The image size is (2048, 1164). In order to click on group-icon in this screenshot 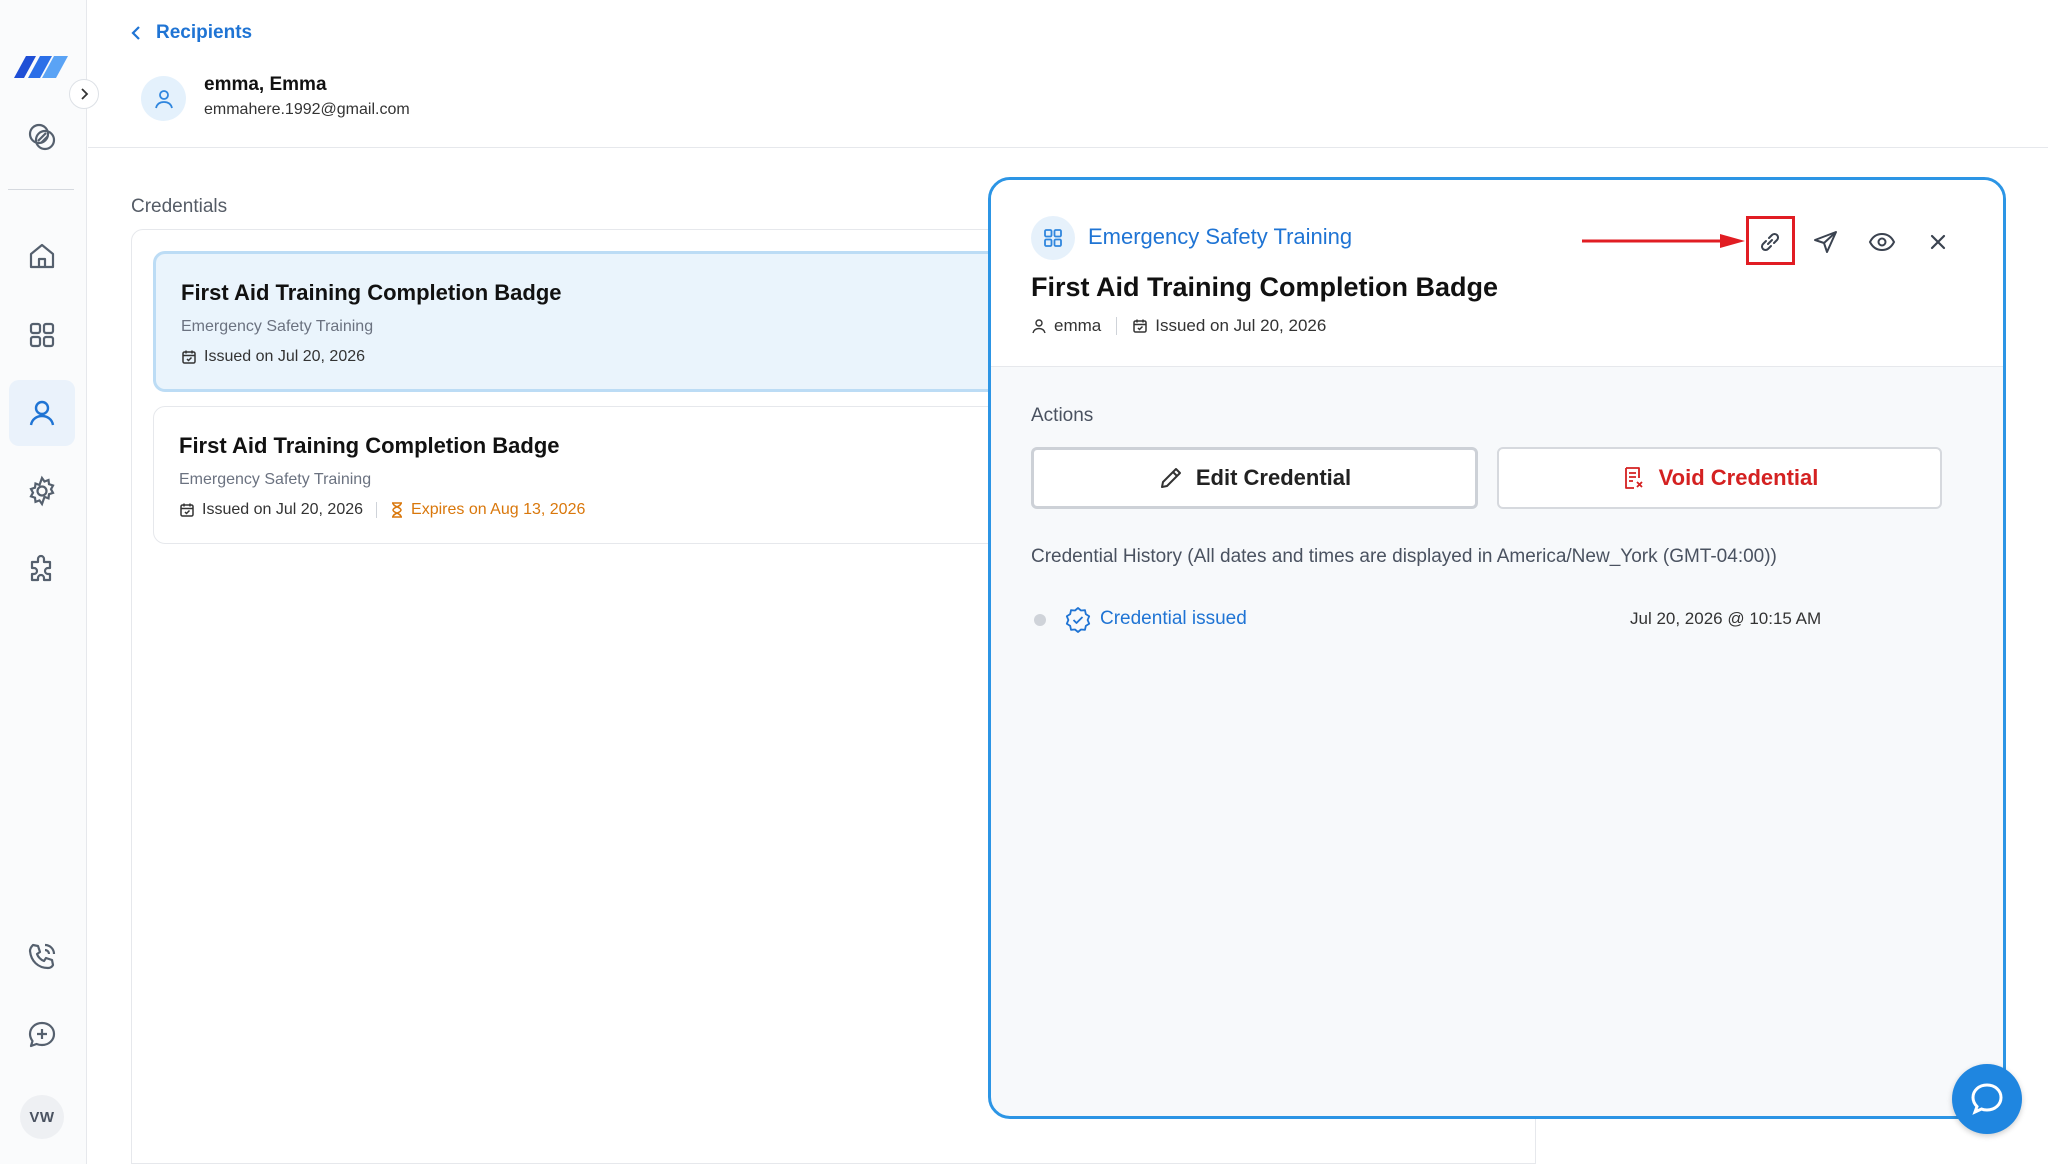, I will do `click(1053, 238)`.